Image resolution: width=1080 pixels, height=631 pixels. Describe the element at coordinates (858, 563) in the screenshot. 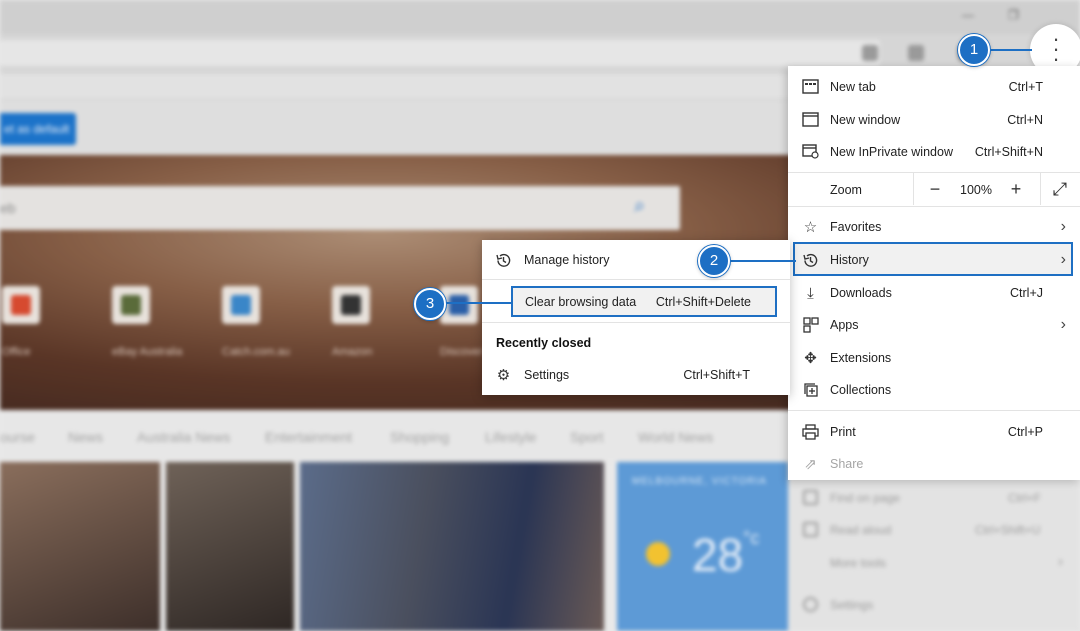

I see `more-tools-item: More tools` at that location.